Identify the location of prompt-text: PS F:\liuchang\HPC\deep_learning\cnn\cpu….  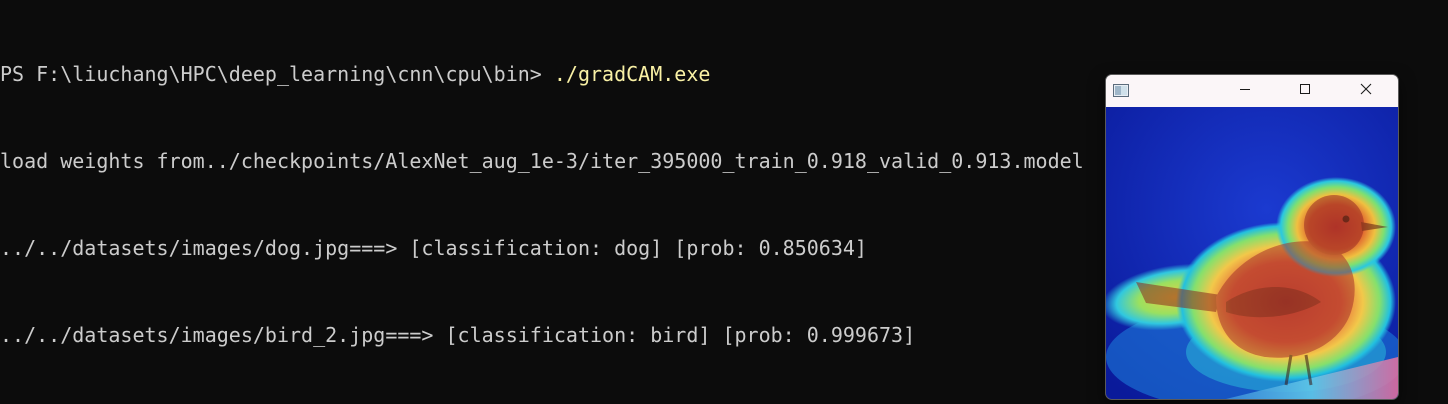
(277, 74).